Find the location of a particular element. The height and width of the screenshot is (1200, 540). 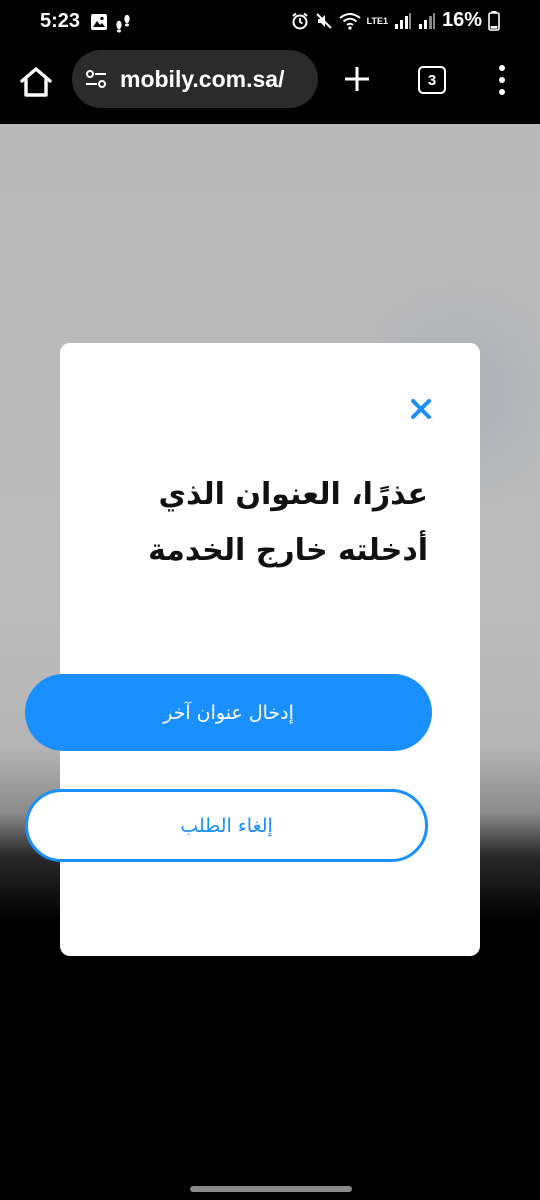

signal-strength-icon is located at coordinates (402, 20).